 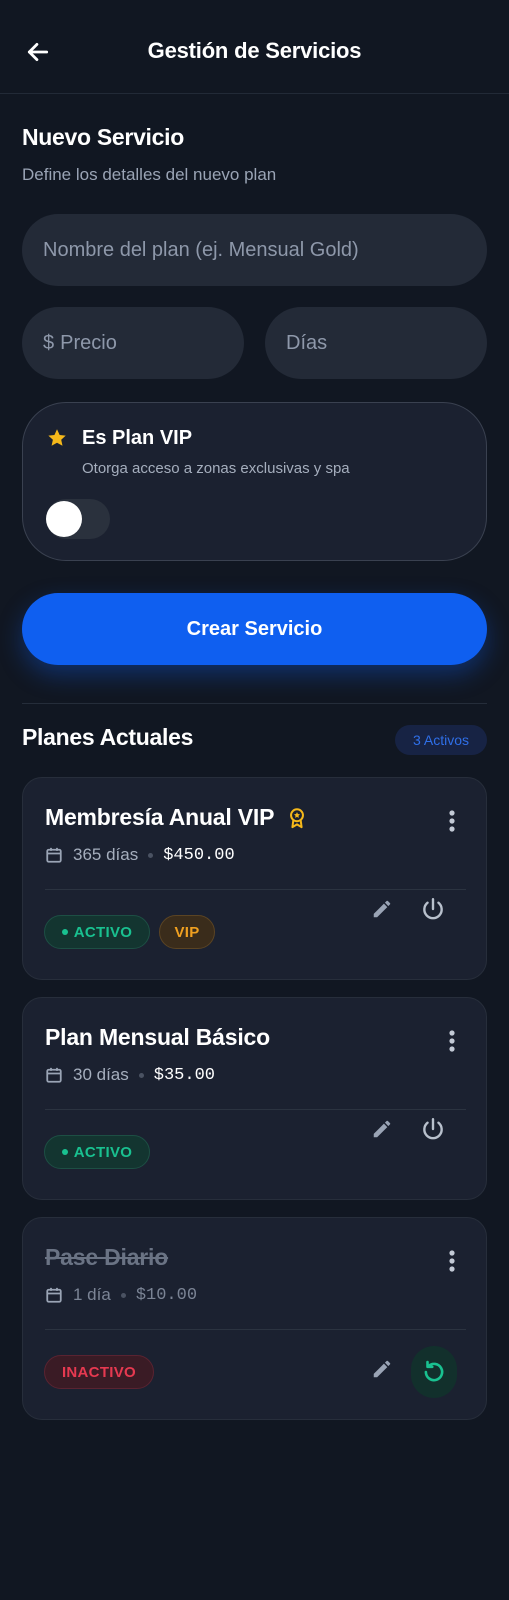 What do you see at coordinates (99, 1372) in the screenshot?
I see `status-badge: INACTIVO` at bounding box center [99, 1372].